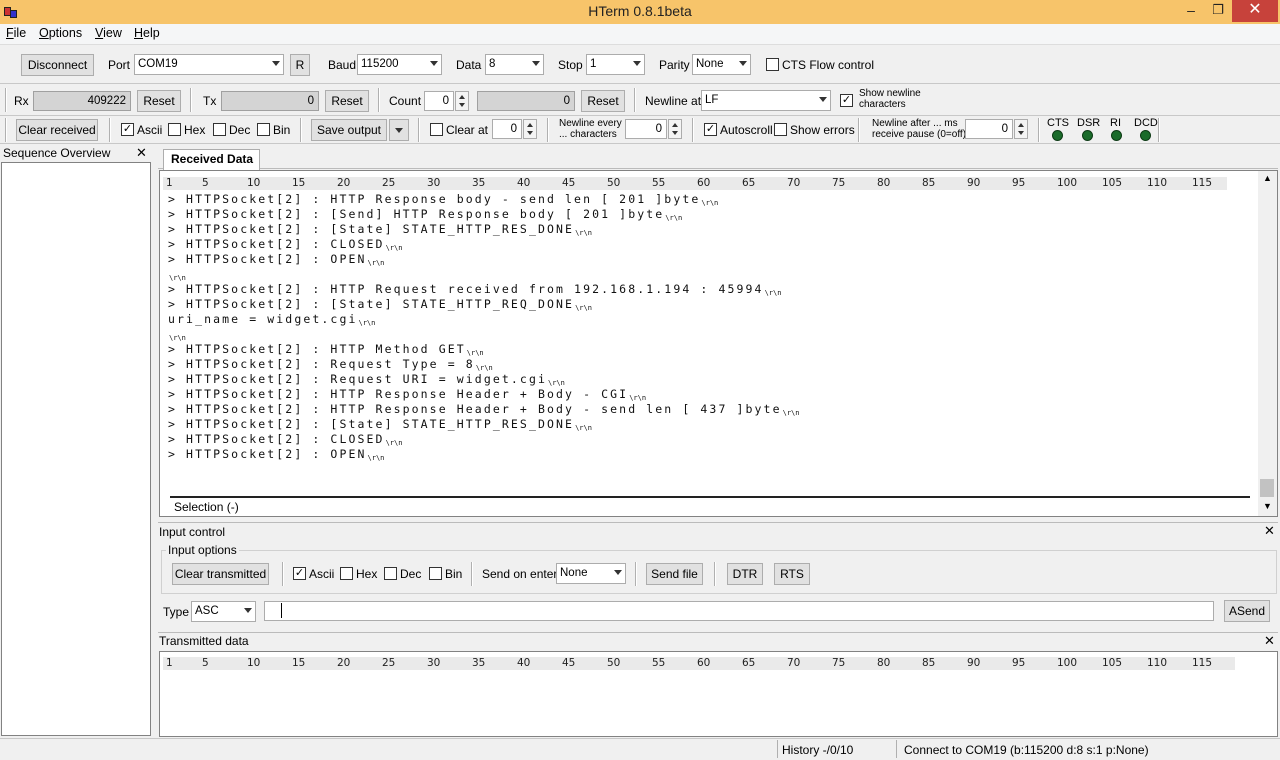 The width and height of the screenshot is (1280, 760). What do you see at coordinates (1218, 11) in the screenshot?
I see `restore-button: ❐` at bounding box center [1218, 11].